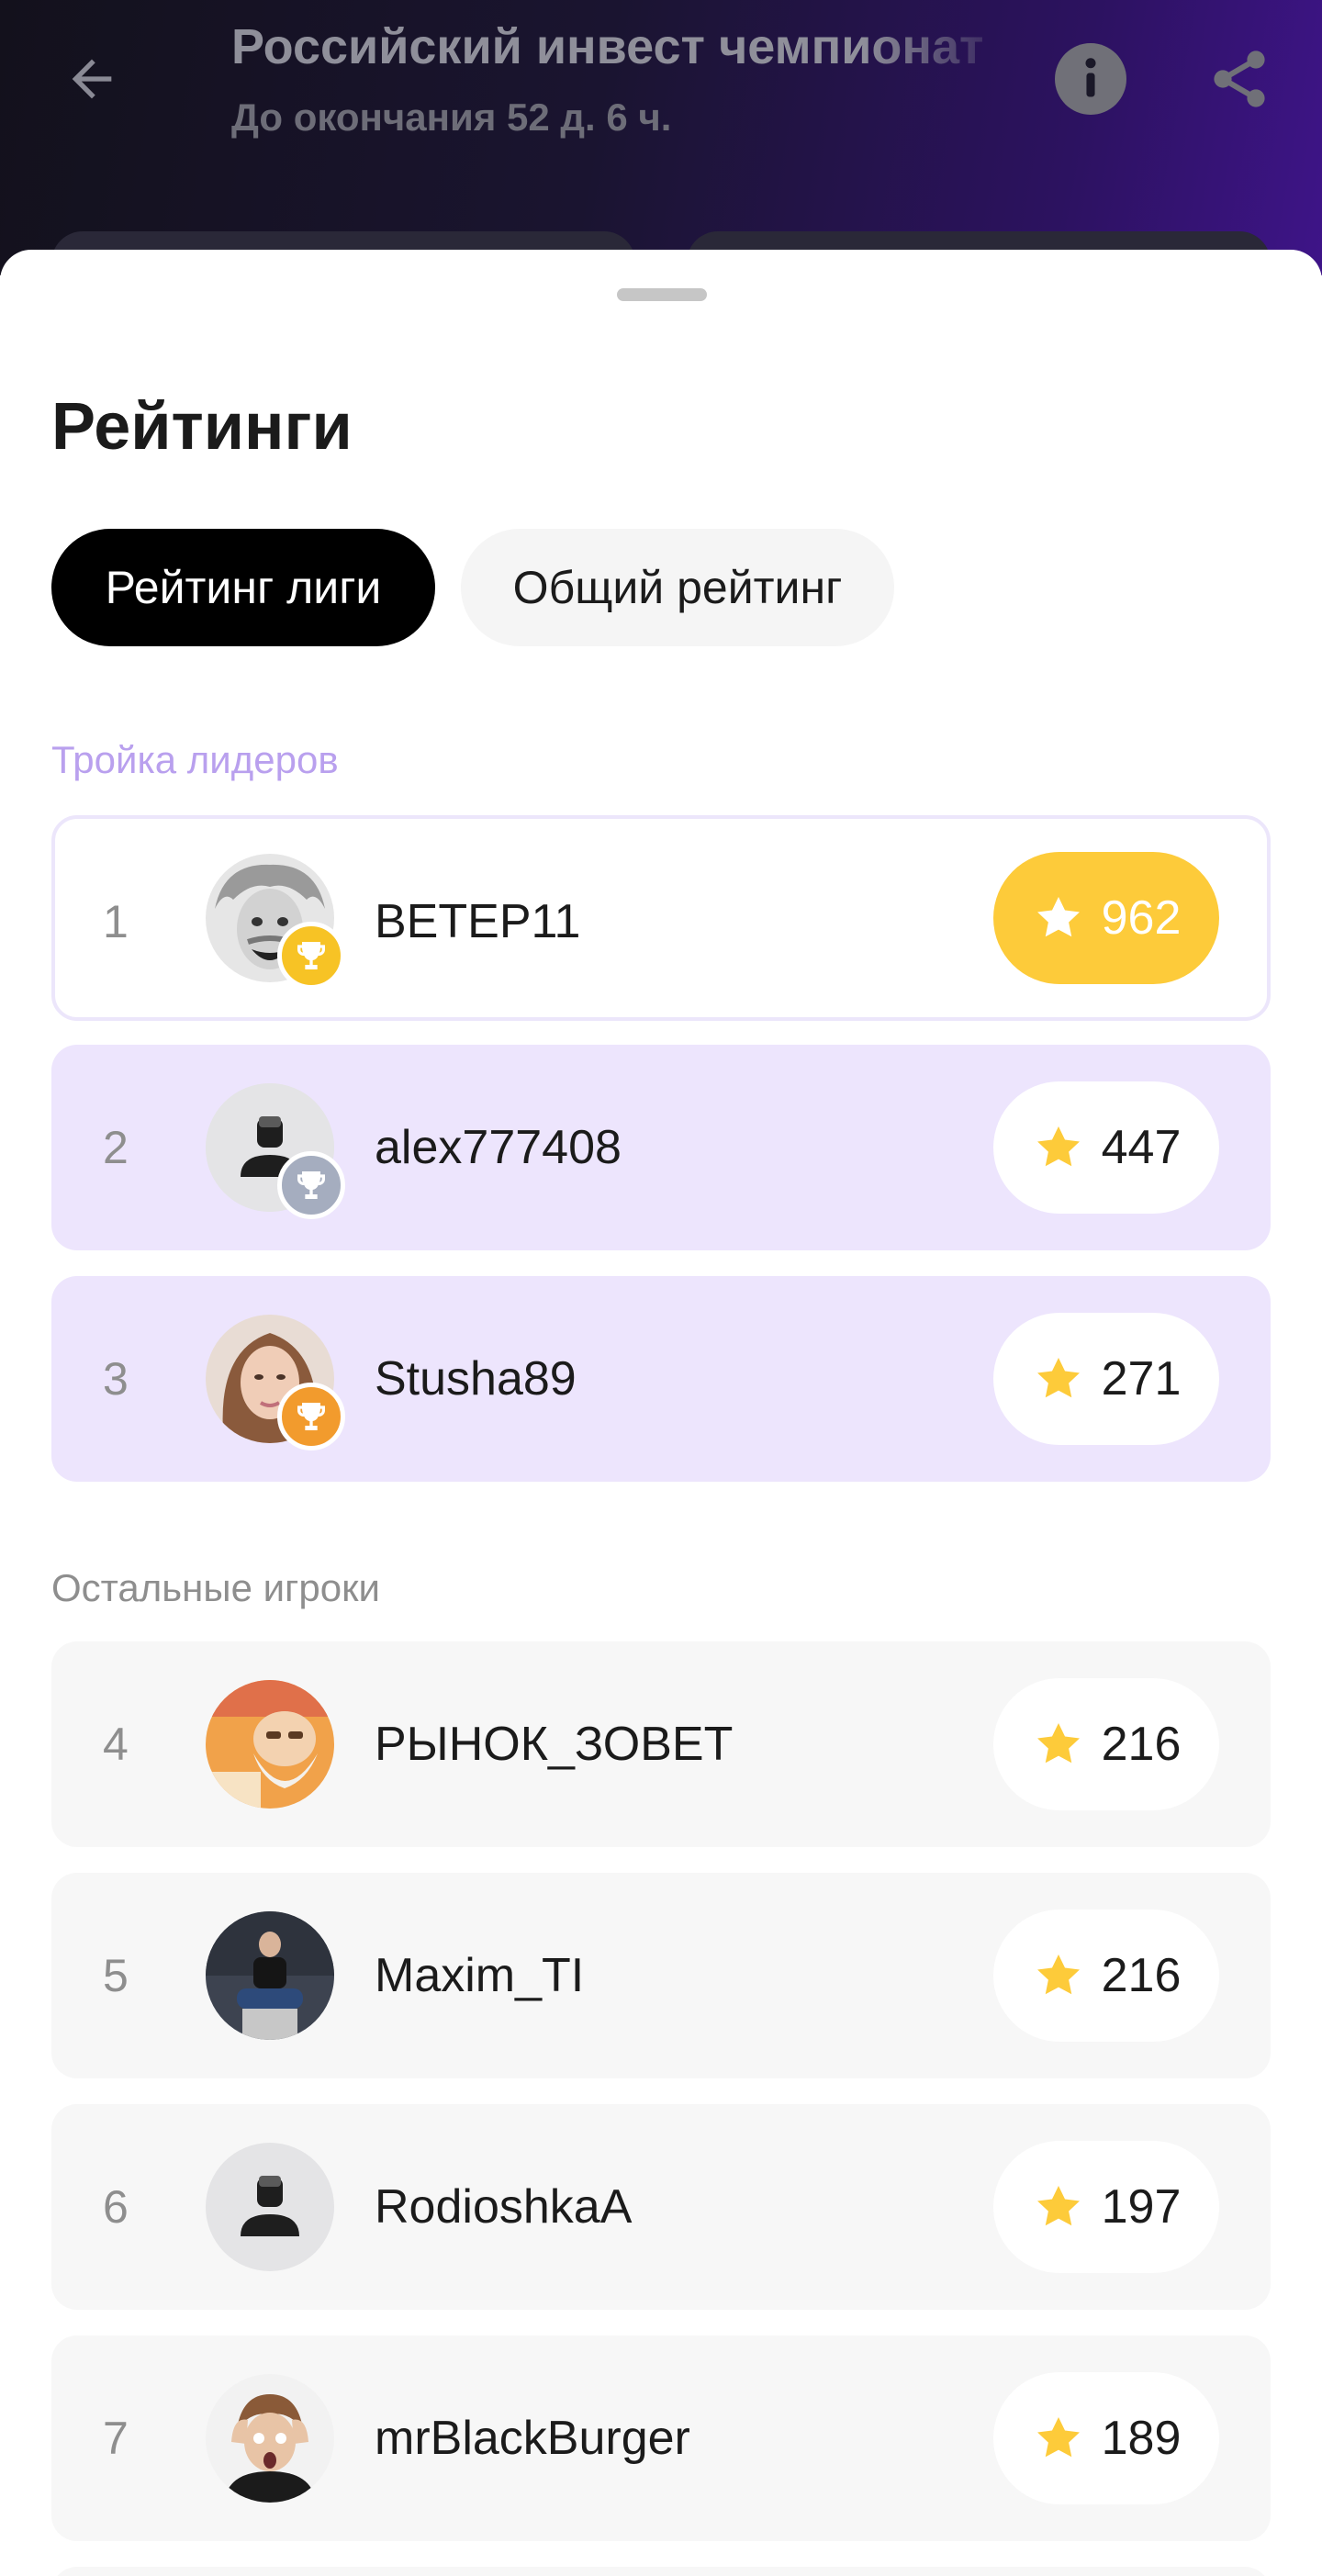 This screenshot has height=2576, width=1322. Describe the element at coordinates (661, 918) in the screenshot. I see `leader-row-1: 1 ВЕТЕР11 962` at that location.